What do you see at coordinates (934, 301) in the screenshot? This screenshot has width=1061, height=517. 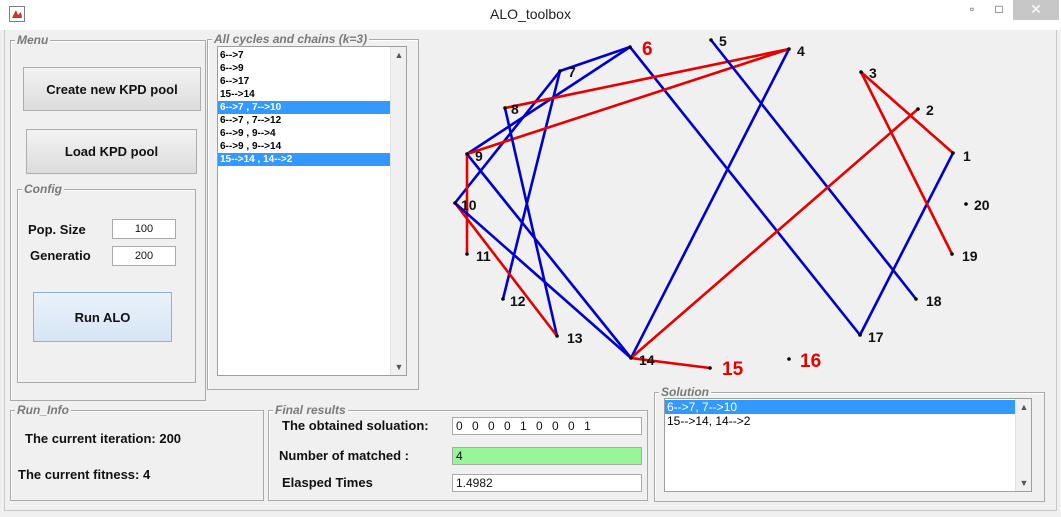 I see `node-18-label: 18` at bounding box center [934, 301].